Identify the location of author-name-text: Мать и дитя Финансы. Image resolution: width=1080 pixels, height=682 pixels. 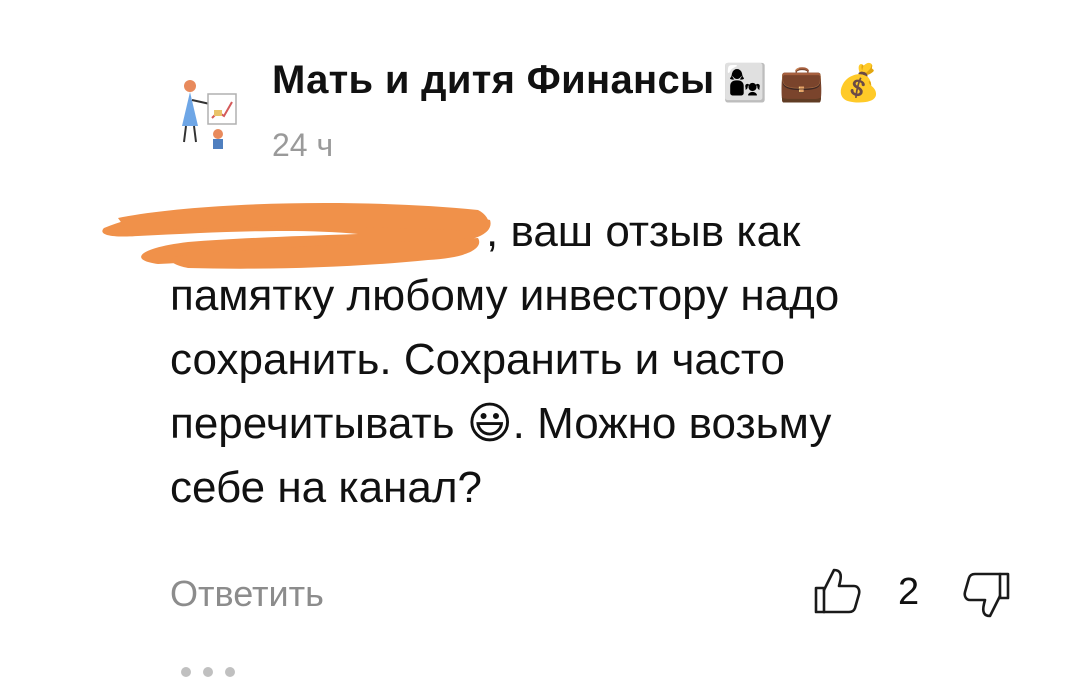
(493, 80).